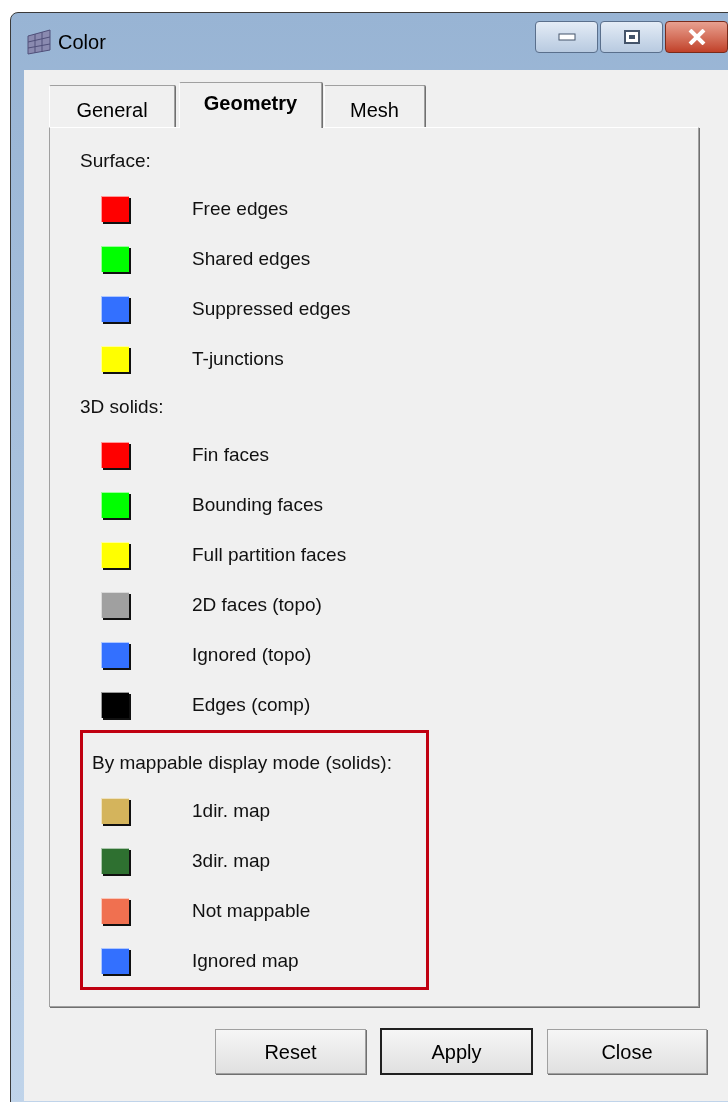 This screenshot has width=728, height=1102. Describe the element at coordinates (39, 41) in the screenshot. I see `grid-icon` at that location.